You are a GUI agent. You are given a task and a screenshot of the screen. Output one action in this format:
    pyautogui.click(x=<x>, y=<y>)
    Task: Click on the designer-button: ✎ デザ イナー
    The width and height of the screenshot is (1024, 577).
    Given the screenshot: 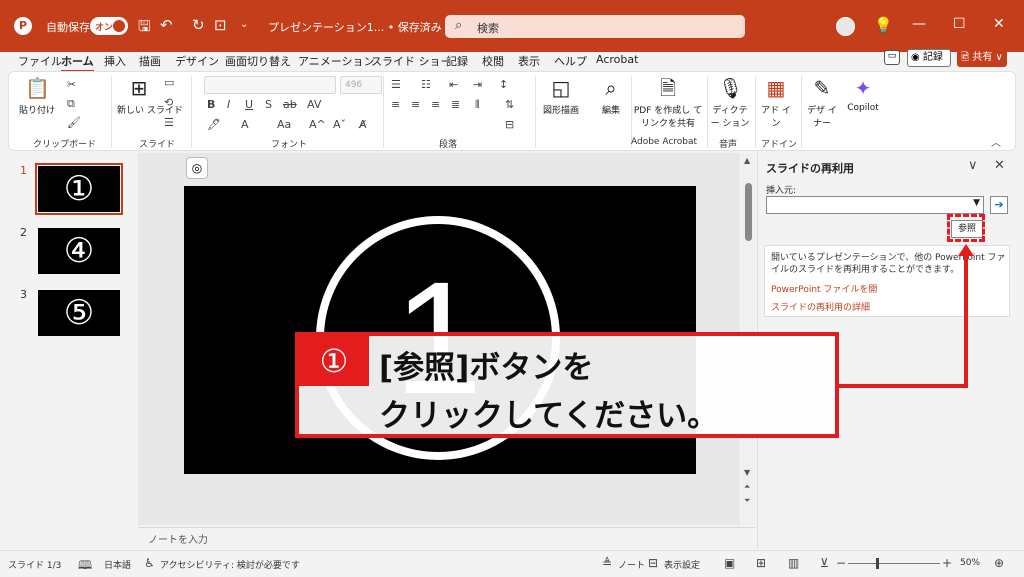 What is the action you would take?
    pyautogui.click(x=822, y=102)
    